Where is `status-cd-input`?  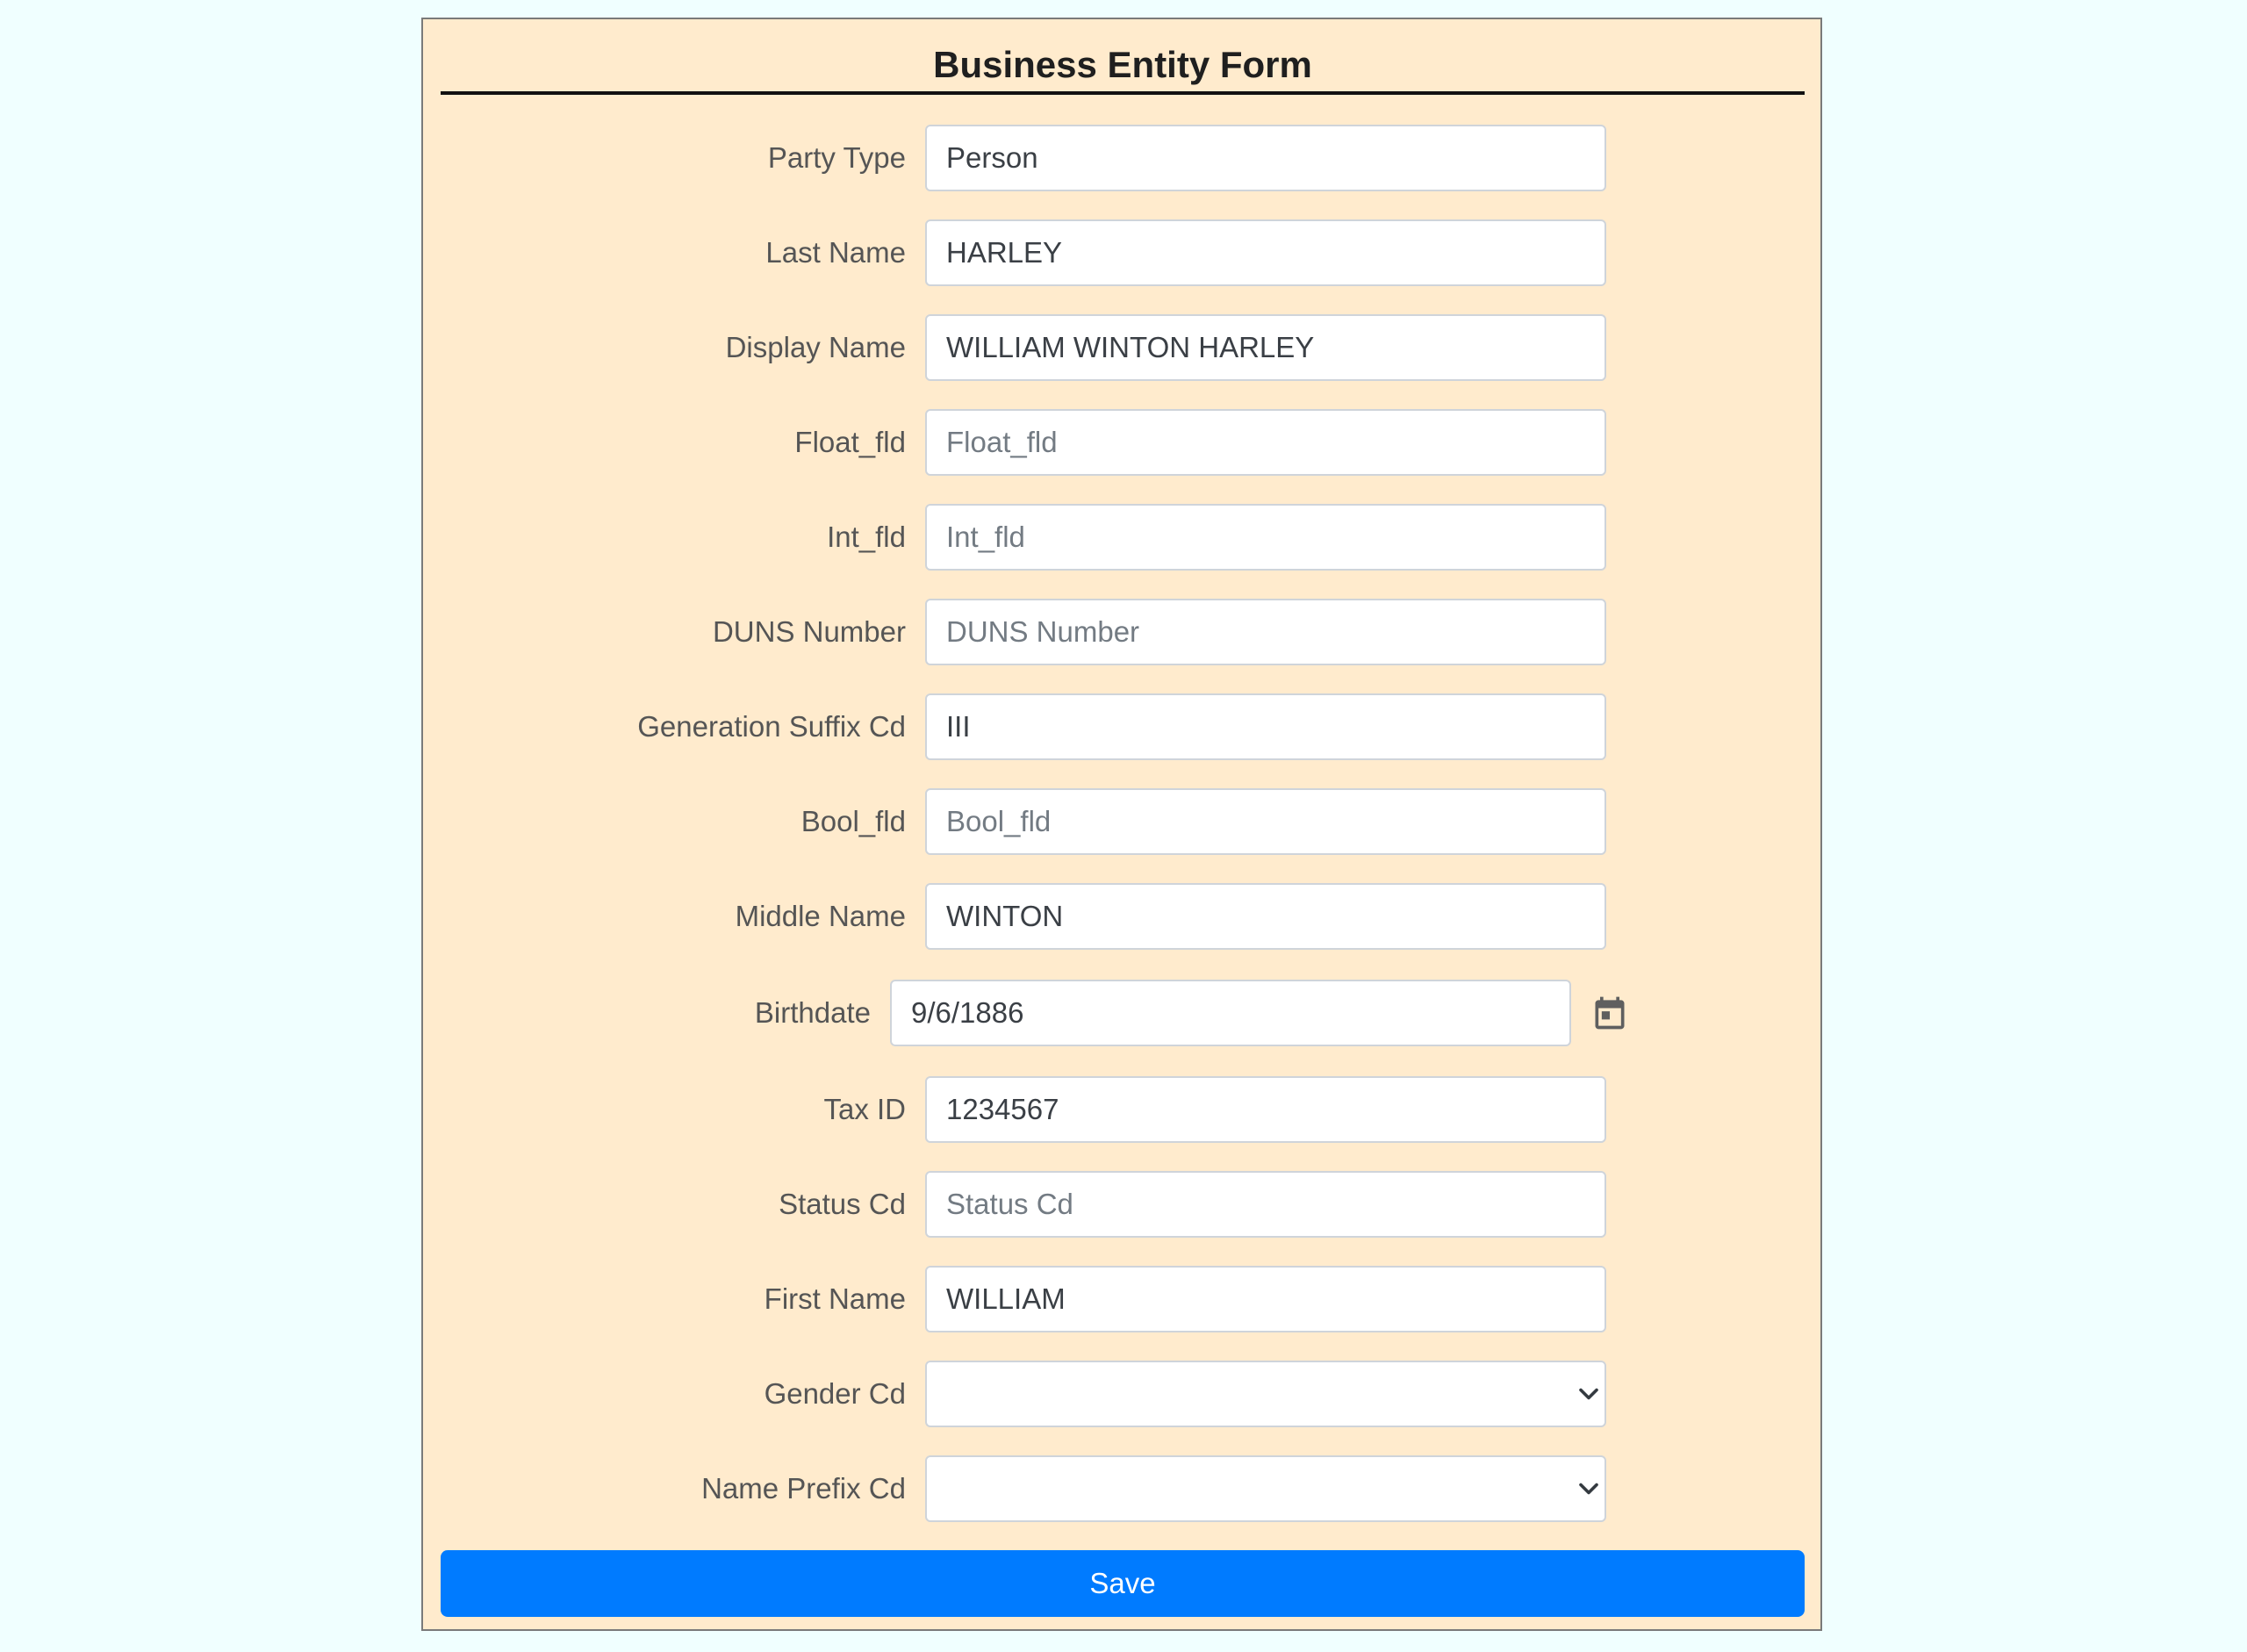
status-cd-input is located at coordinates (1265, 1204).